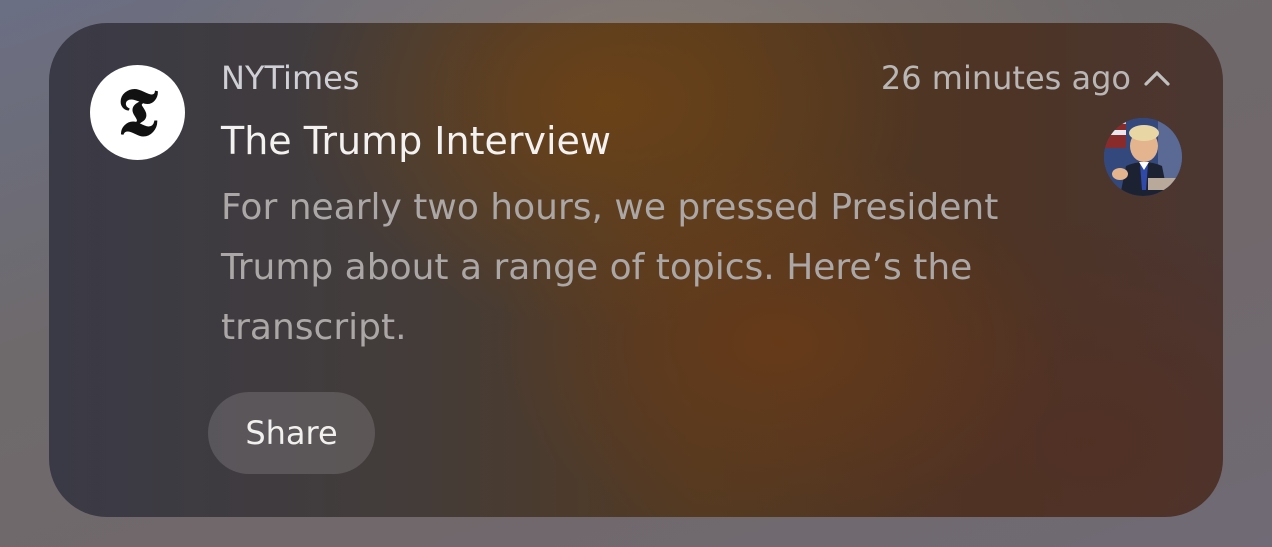 This screenshot has width=1272, height=547. I want to click on nytimes-logo-icon: 𝕿, so click(137, 112).